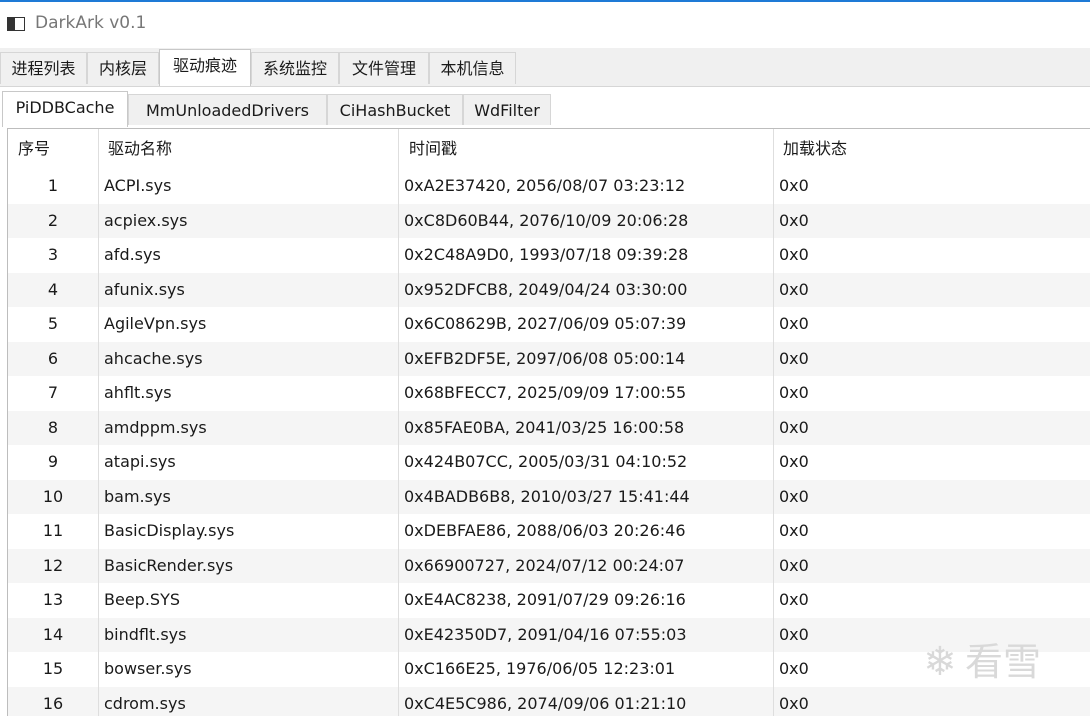 The width and height of the screenshot is (1090, 716). Describe the element at coordinates (146, 220) in the screenshot. I see `driver-name: acpiex.sys` at that location.